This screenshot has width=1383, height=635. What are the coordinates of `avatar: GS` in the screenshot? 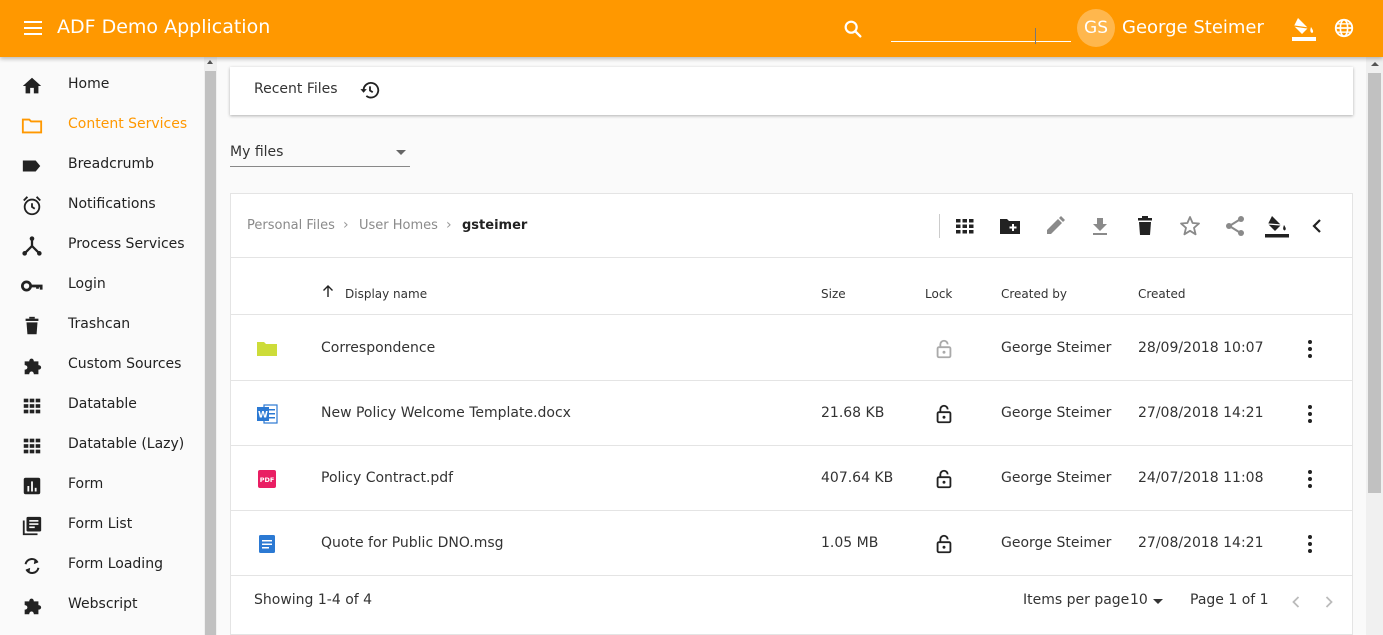 It's located at (1096, 28).